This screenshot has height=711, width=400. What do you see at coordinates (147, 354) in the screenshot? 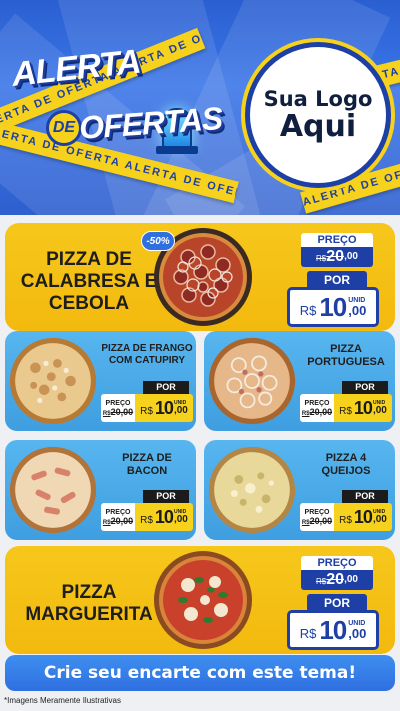
I see `product-name: PIZZA DE FRANGO COM CATUPIRY` at bounding box center [147, 354].